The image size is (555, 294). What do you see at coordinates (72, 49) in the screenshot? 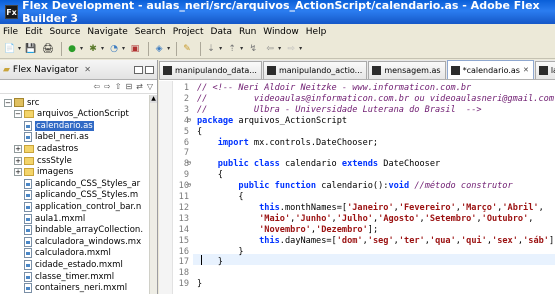
I see `run-icon: ●` at bounding box center [72, 49].